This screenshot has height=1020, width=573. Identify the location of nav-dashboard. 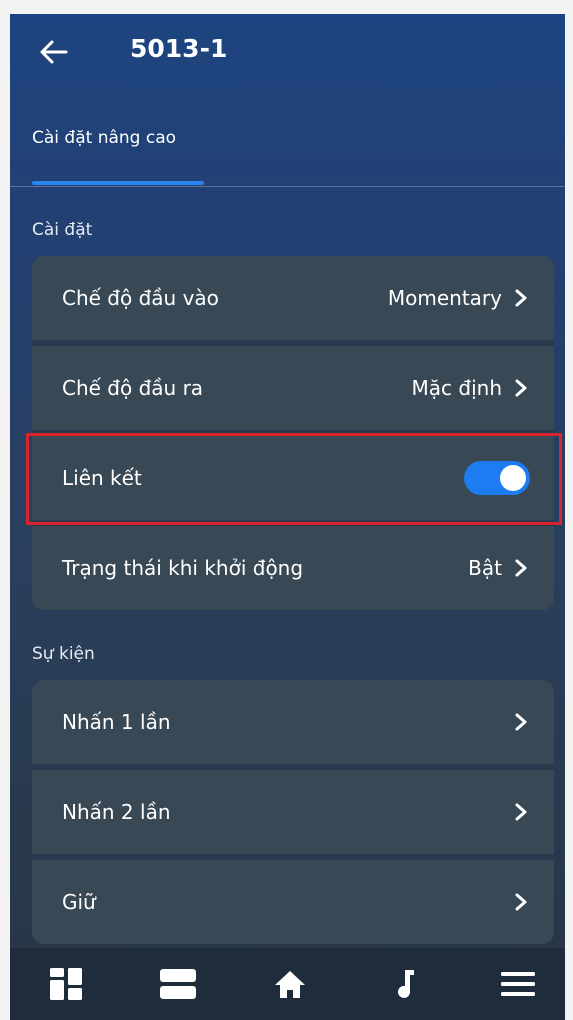
(68, 986).